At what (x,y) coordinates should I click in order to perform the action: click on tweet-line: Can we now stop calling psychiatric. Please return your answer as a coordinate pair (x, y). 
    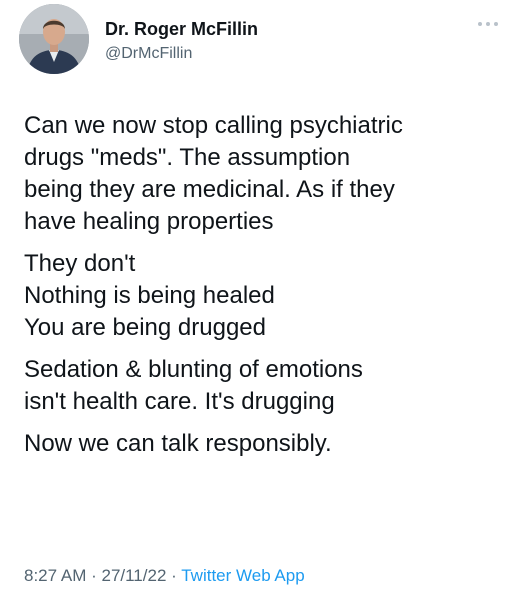
    Looking at the image, I should click on (213, 125).